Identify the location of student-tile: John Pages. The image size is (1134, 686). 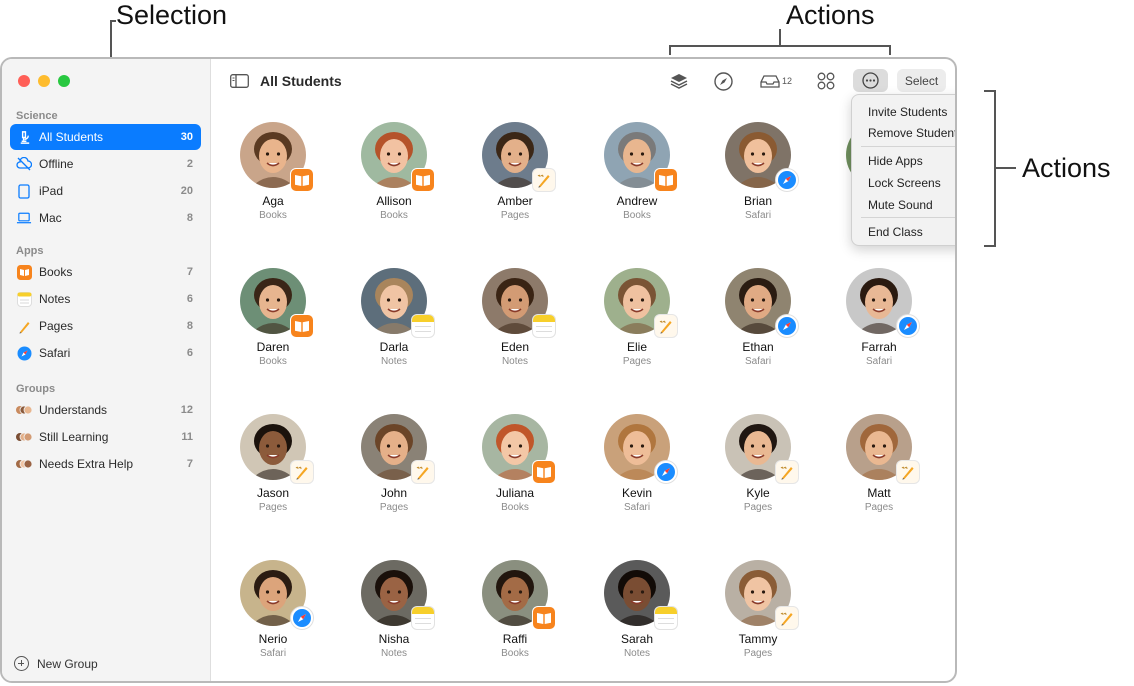
(394, 463).